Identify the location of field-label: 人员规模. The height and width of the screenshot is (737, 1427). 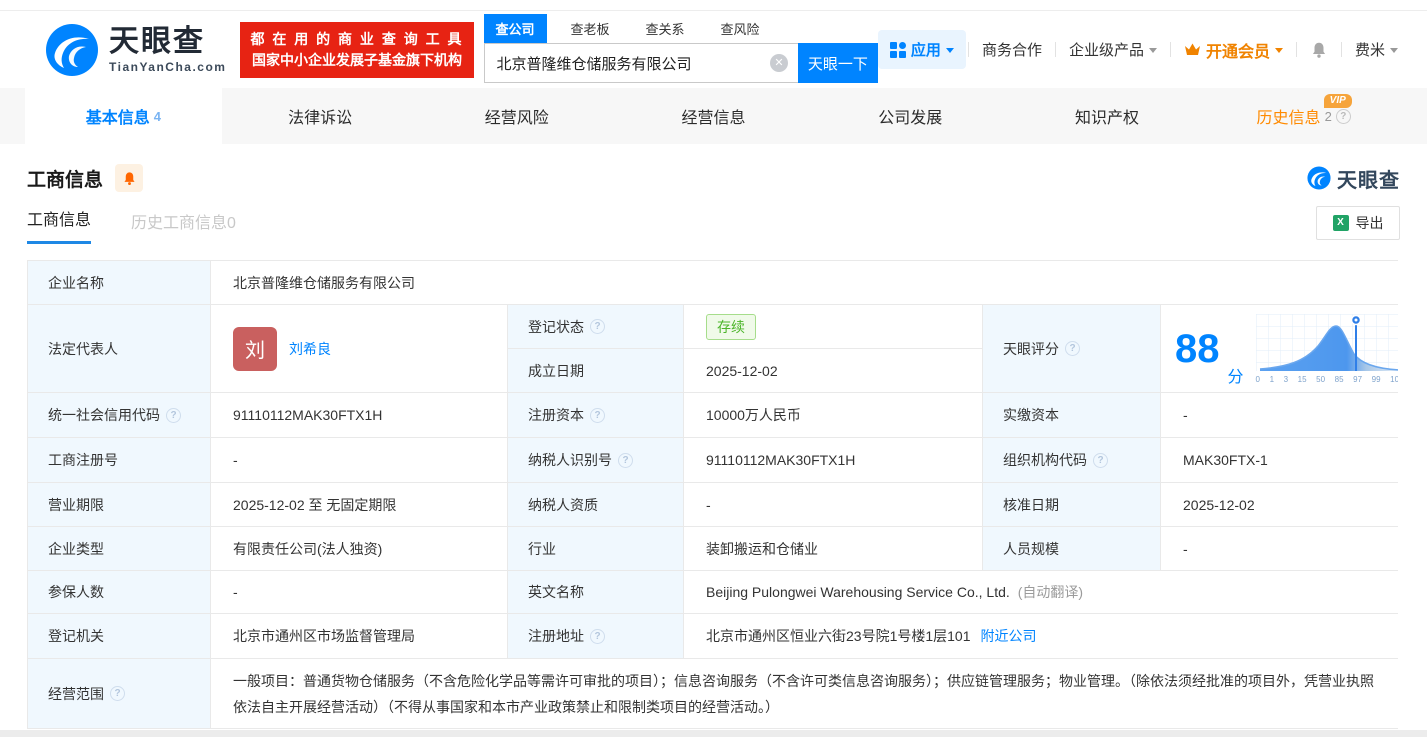
(1072, 549).